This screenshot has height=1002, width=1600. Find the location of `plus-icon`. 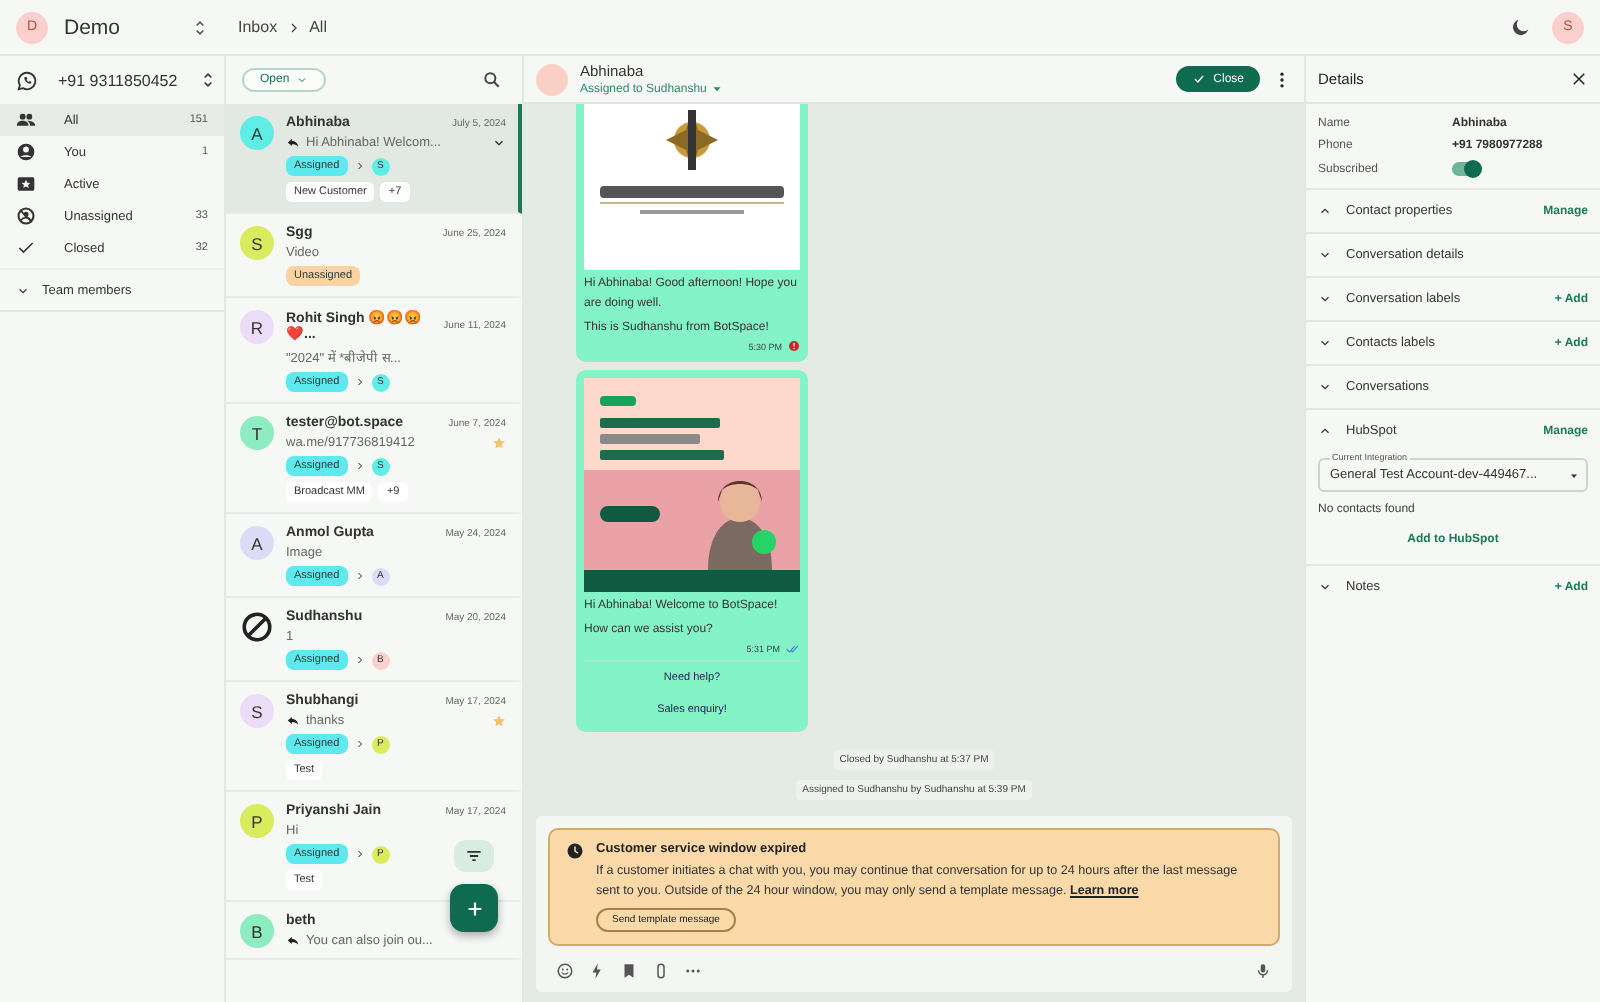

plus-icon is located at coordinates (474, 908).